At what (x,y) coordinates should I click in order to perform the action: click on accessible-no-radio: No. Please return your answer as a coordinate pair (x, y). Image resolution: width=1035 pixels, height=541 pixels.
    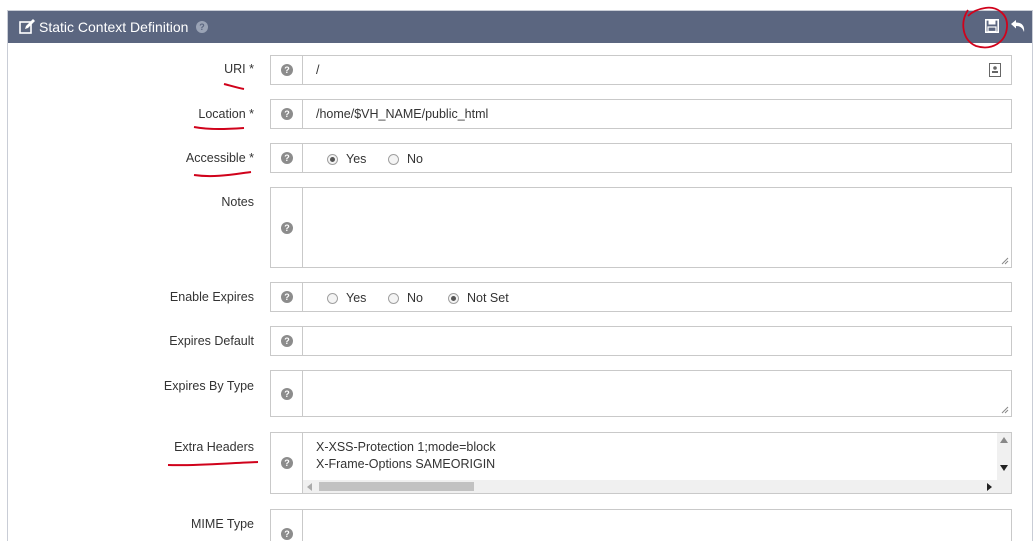
    Looking at the image, I should click on (405, 159).